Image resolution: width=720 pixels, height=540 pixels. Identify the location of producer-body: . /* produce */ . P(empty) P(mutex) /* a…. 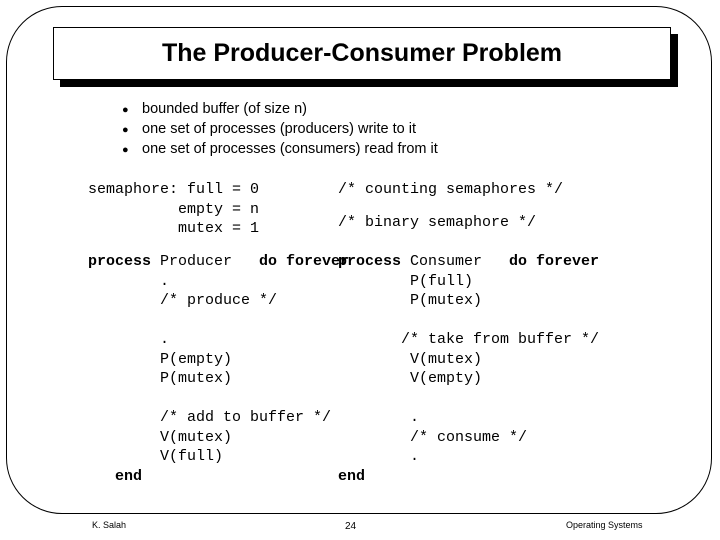
(246, 369).